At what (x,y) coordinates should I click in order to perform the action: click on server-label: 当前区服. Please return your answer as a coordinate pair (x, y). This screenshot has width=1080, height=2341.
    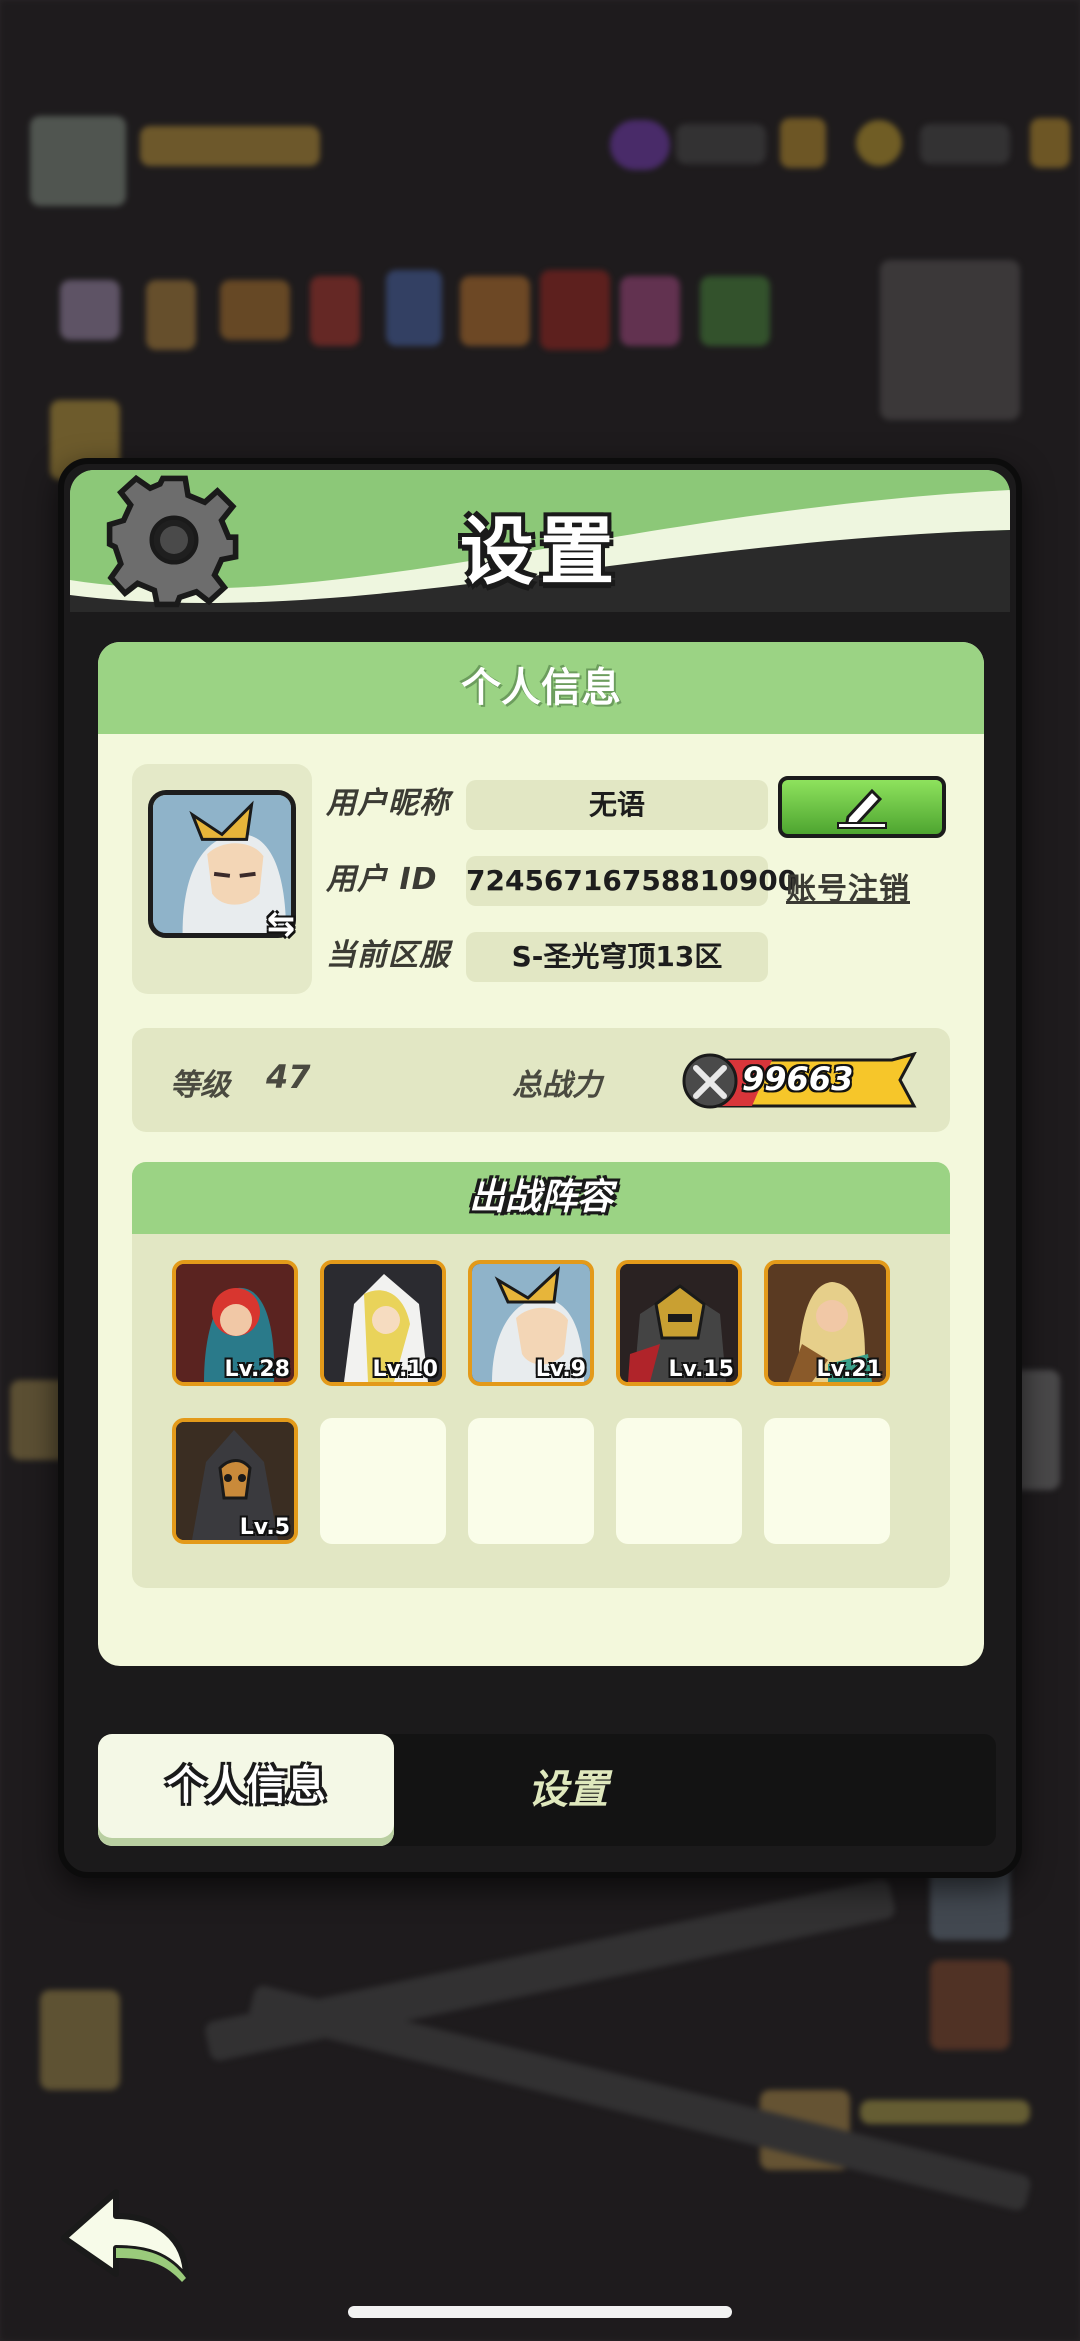
    Looking at the image, I should click on (388, 955).